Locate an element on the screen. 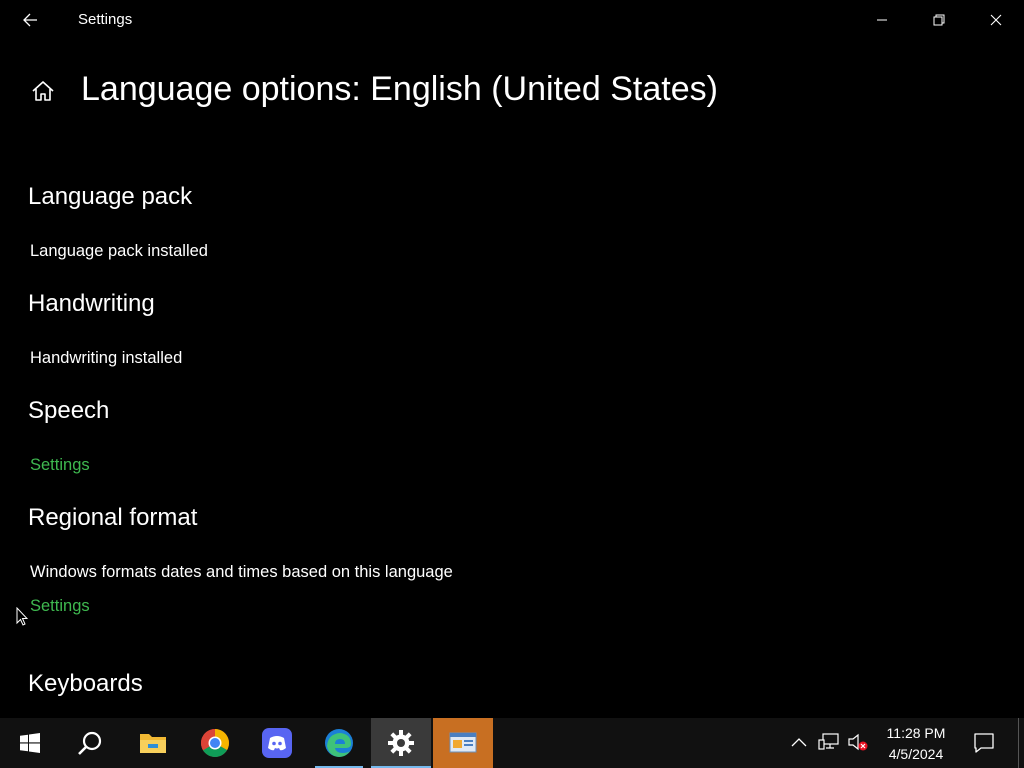 The image size is (1024, 768). edge-icon is located at coordinates (339, 743).